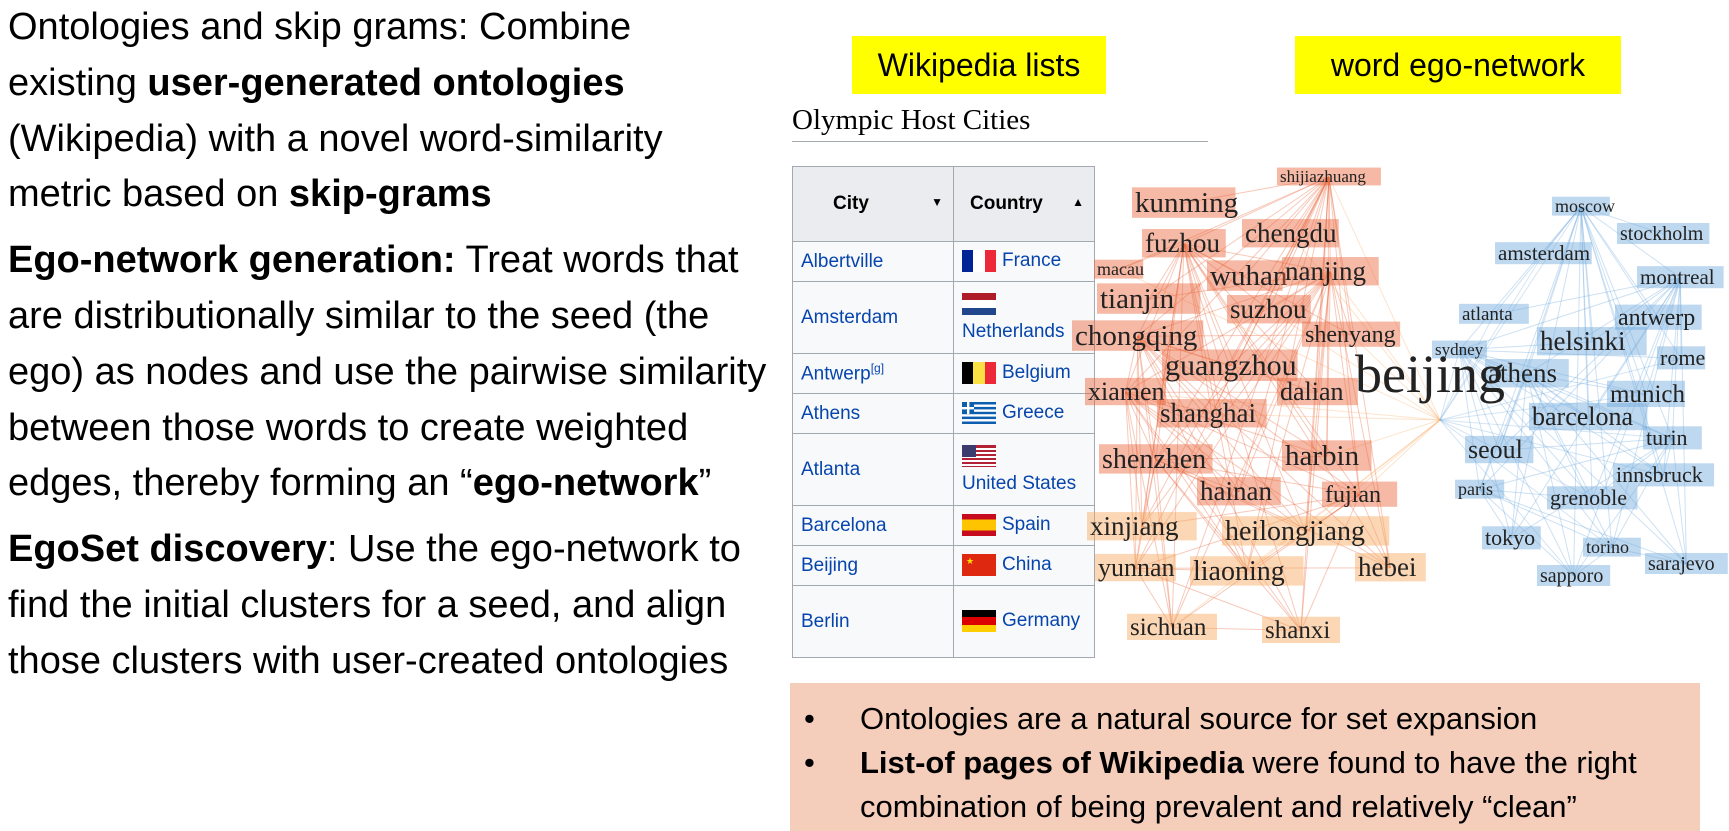  I want to click on node-label: shijiazhuang, so click(1323, 176).